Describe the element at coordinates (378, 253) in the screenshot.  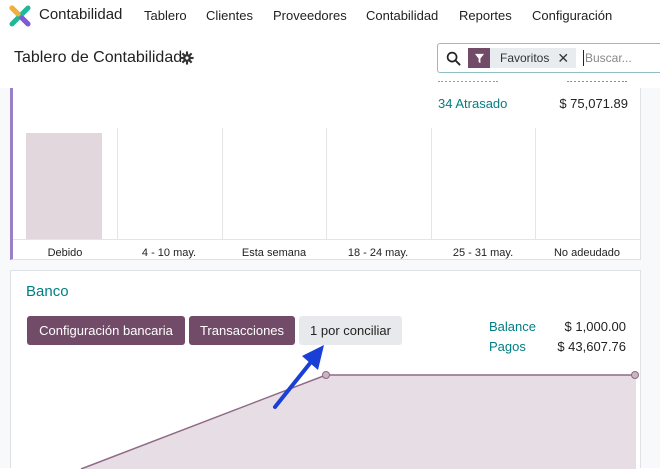
I see `x-label: 18 - 24 may.` at that location.